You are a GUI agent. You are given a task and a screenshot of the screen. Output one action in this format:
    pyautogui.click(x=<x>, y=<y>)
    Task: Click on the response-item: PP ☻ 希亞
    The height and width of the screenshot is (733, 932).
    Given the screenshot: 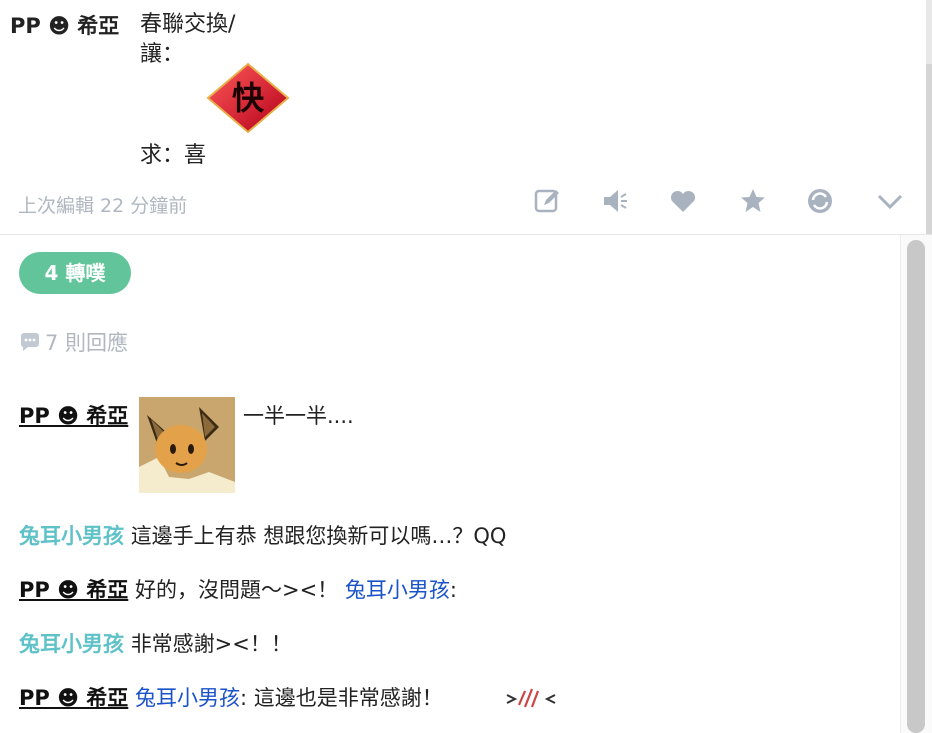 What is the action you would take?
    pyautogui.click(x=73, y=415)
    